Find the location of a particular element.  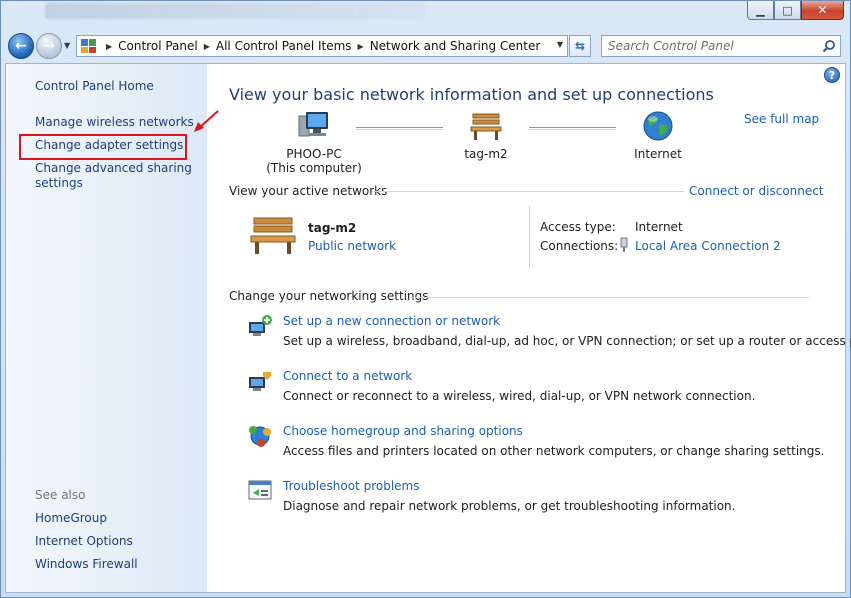

back-button: ← is located at coordinates (21, 46).